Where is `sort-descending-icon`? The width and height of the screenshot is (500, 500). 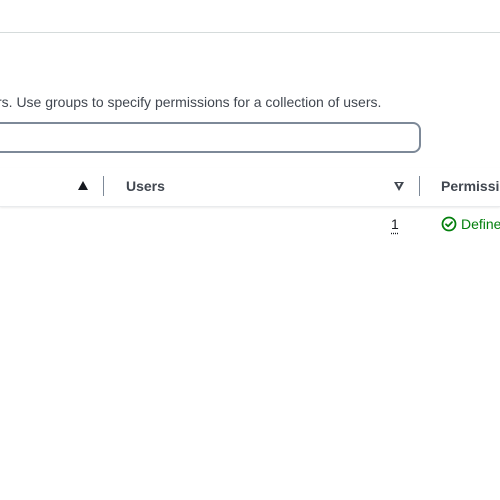 sort-descending-icon is located at coordinates (399, 186).